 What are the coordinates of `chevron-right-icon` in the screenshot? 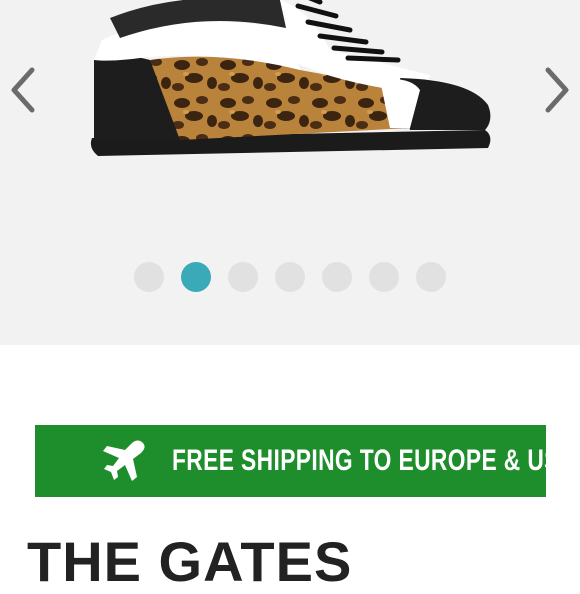 It's located at (557, 90).